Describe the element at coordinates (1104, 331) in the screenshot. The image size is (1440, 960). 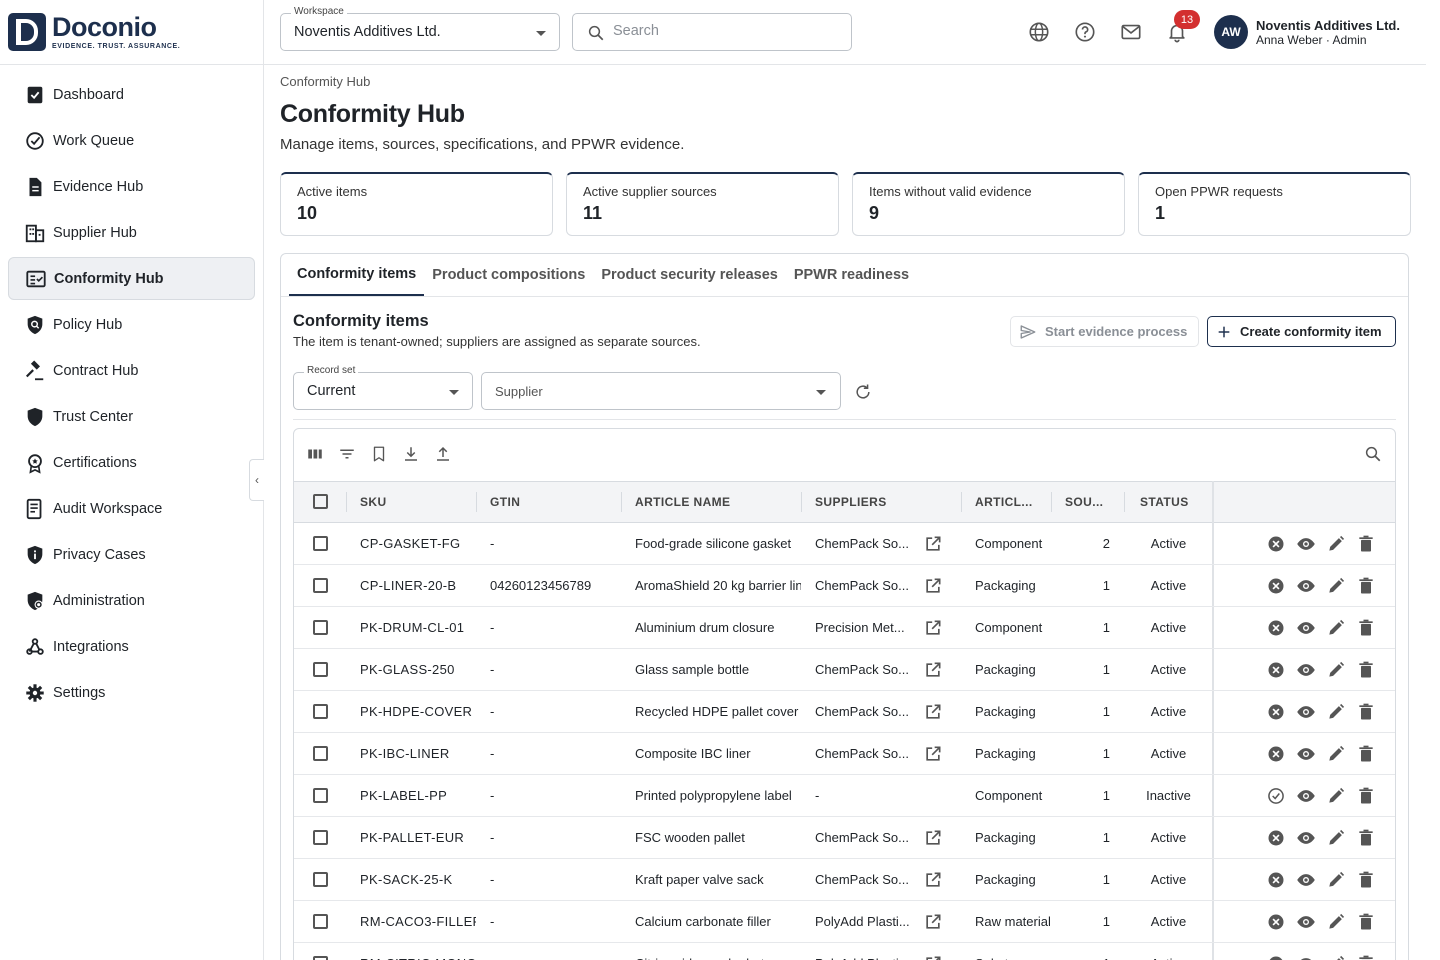
I see `start-evidence-process-button: Start evidence process` at that location.